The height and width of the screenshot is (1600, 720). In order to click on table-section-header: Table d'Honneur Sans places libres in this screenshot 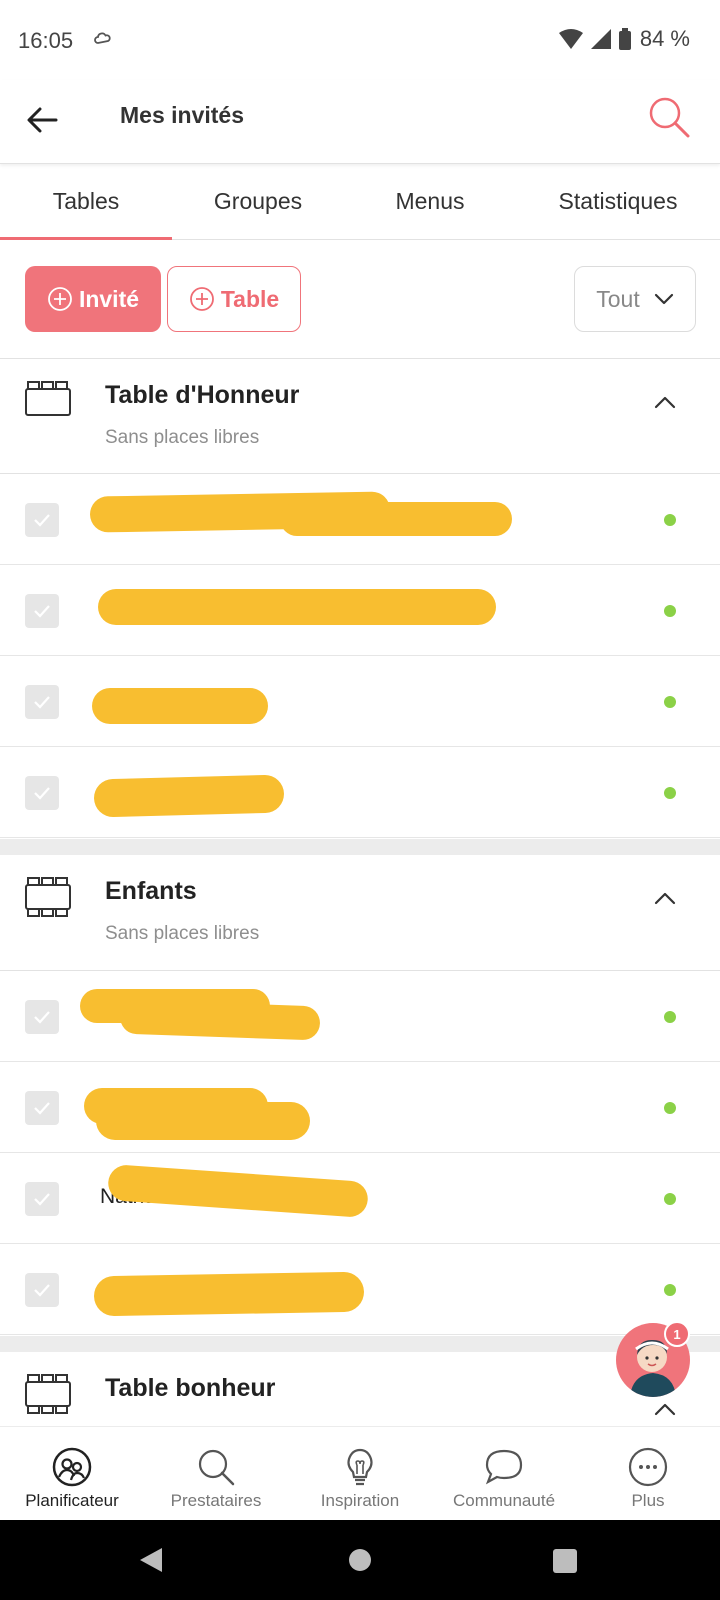, I will do `click(360, 416)`.